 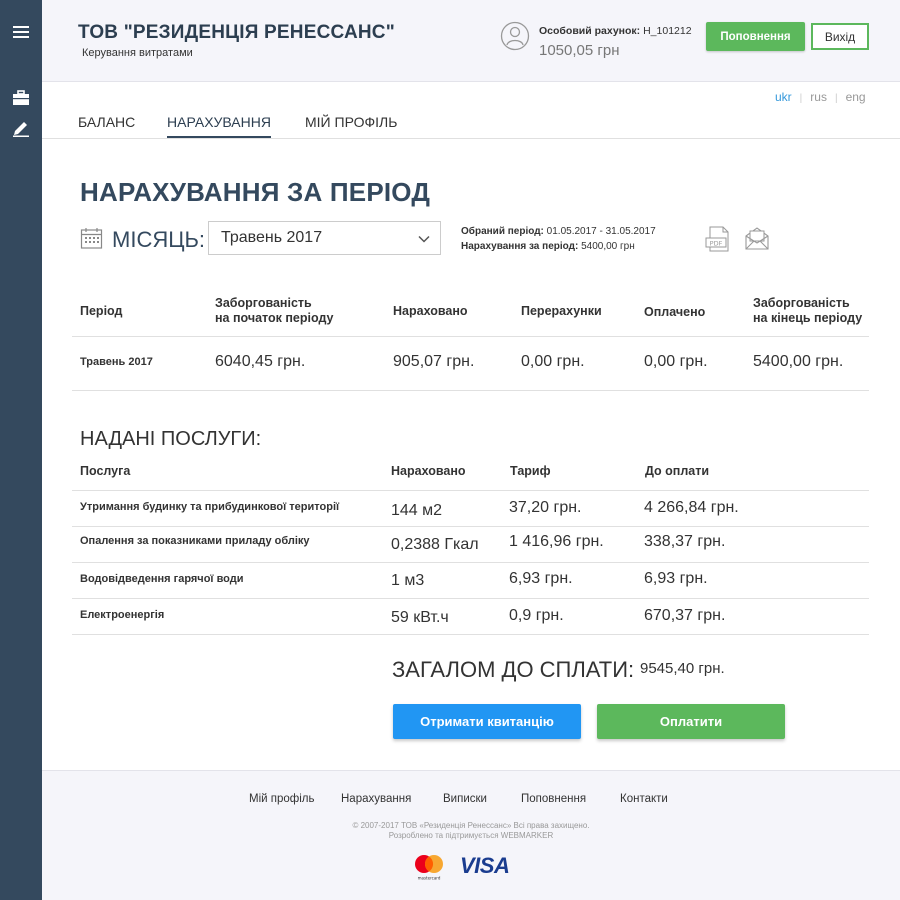 What do you see at coordinates (685, 541) in the screenshot?
I see `cell-to-pay: 338,37 грн.` at bounding box center [685, 541].